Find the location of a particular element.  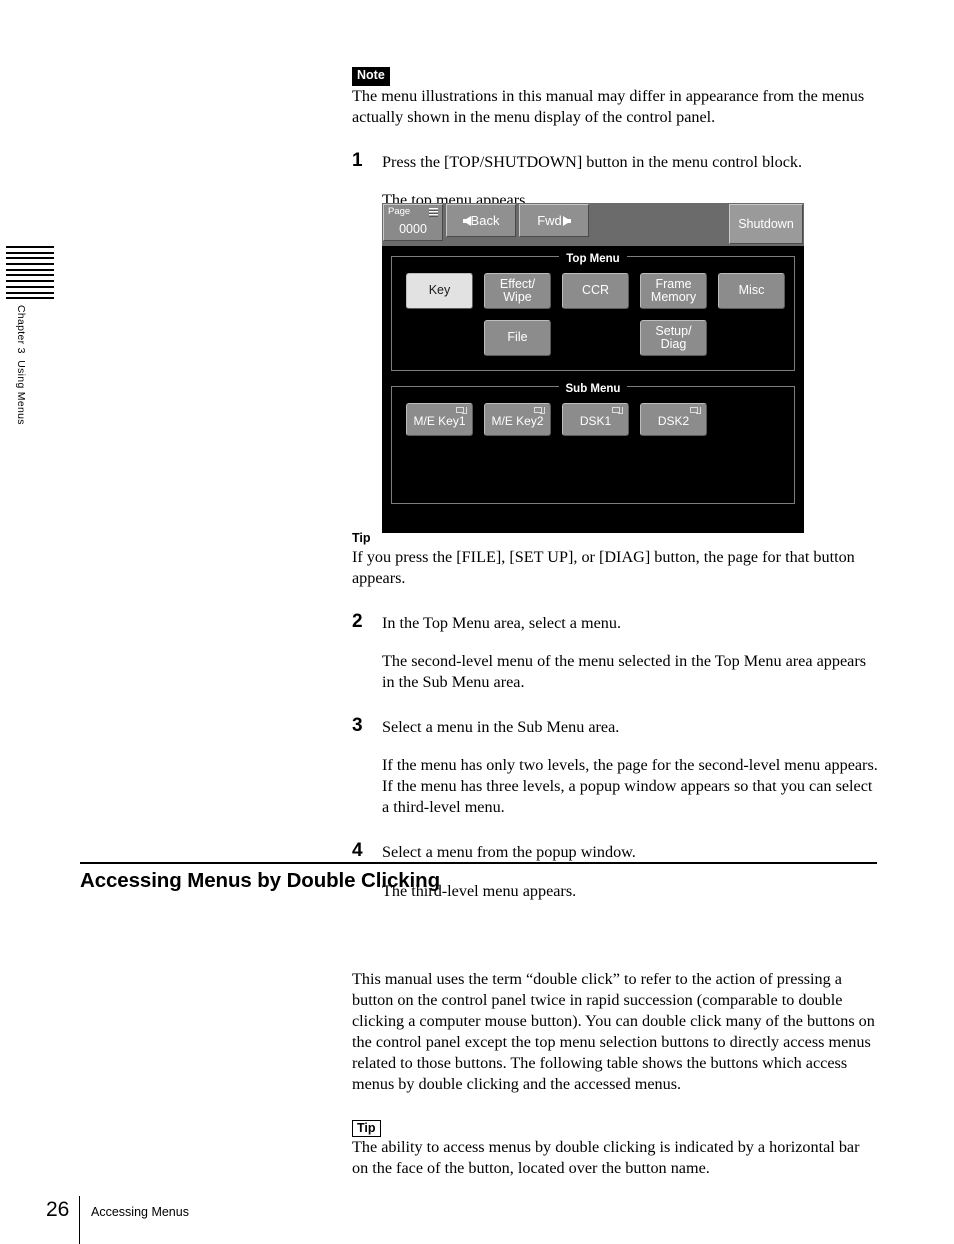

top-menu-button-ccr: CCR is located at coordinates (595, 291).